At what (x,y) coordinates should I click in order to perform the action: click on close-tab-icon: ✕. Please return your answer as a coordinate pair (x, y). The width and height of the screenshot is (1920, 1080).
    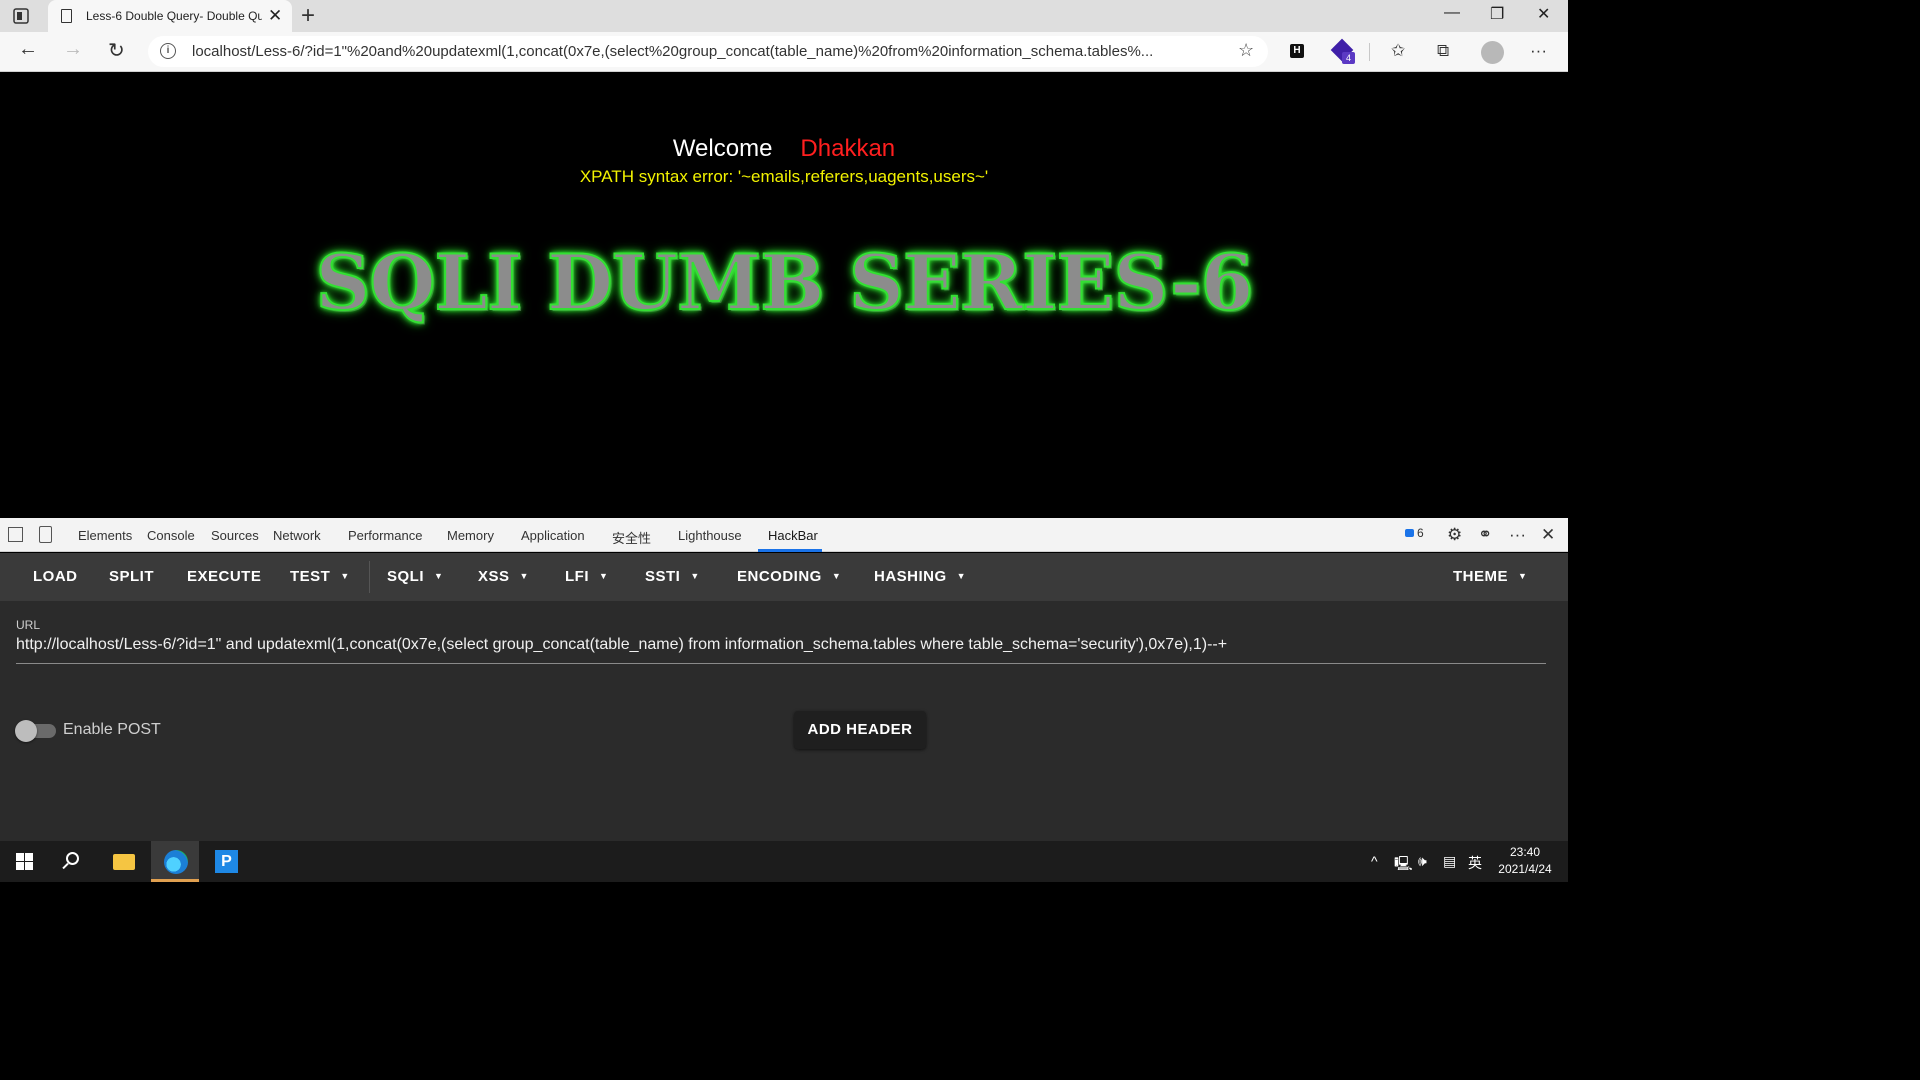
    Looking at the image, I should click on (275, 16).